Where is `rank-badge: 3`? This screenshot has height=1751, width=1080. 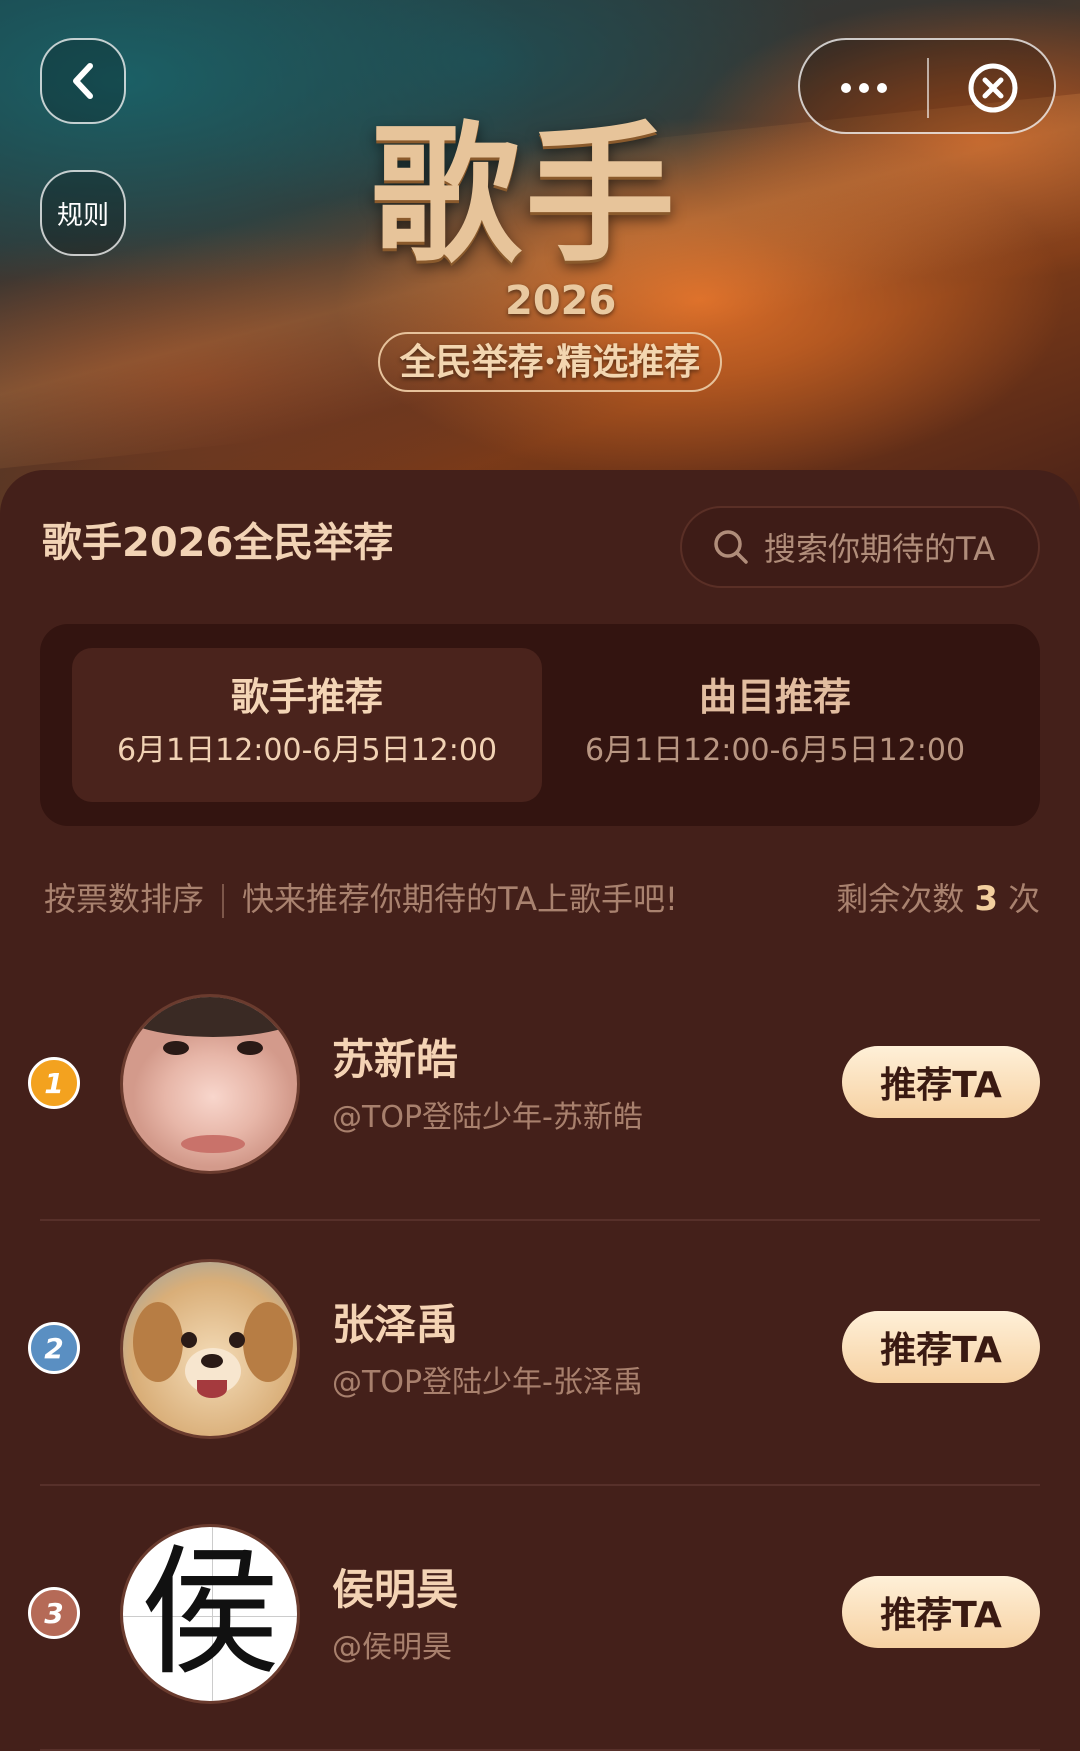
rank-badge: 3 is located at coordinates (54, 1613).